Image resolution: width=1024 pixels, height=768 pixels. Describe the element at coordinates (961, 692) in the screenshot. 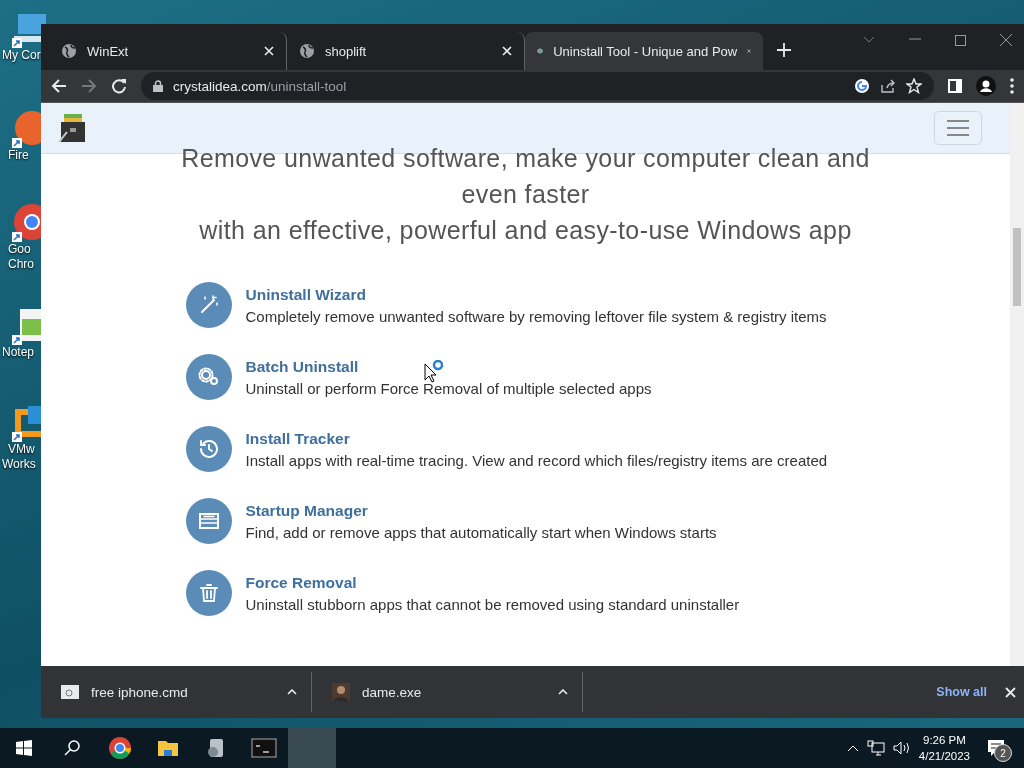

I see `show-all-link: Show all` at that location.